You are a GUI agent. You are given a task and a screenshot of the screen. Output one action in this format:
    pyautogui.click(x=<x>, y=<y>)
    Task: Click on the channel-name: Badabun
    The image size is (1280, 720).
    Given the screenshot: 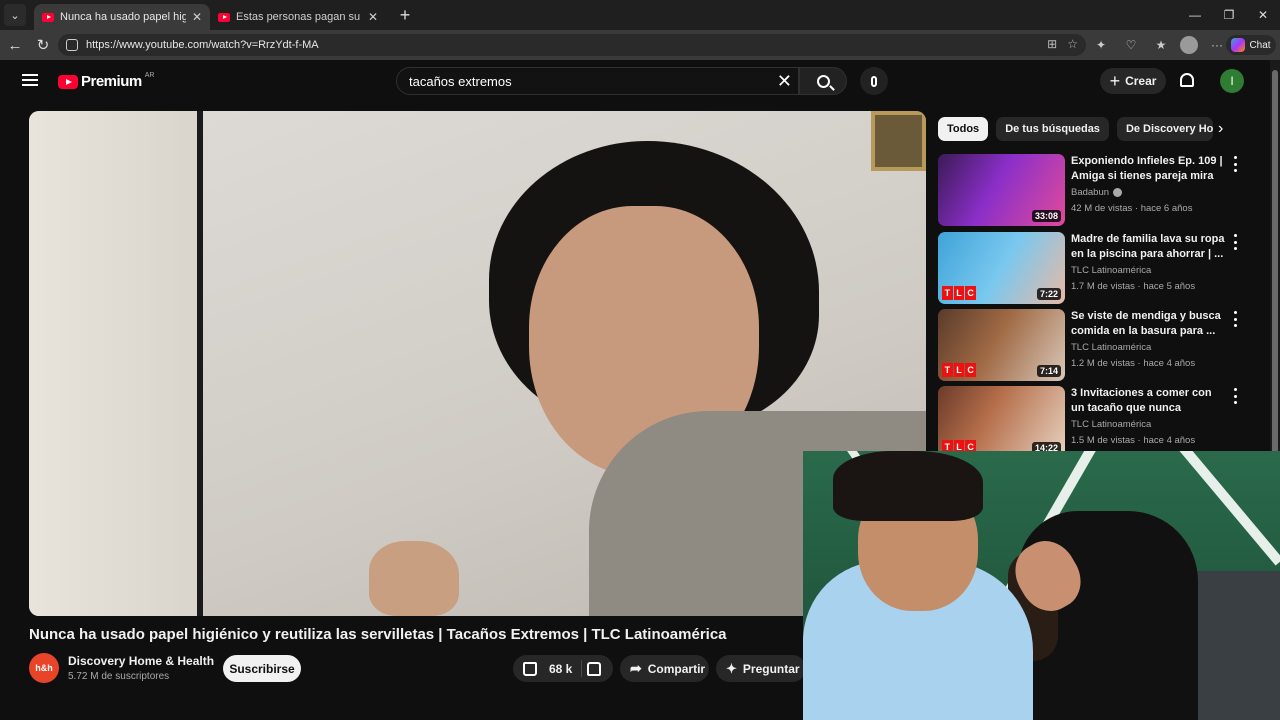 What is the action you would take?
    pyautogui.click(x=1090, y=192)
    